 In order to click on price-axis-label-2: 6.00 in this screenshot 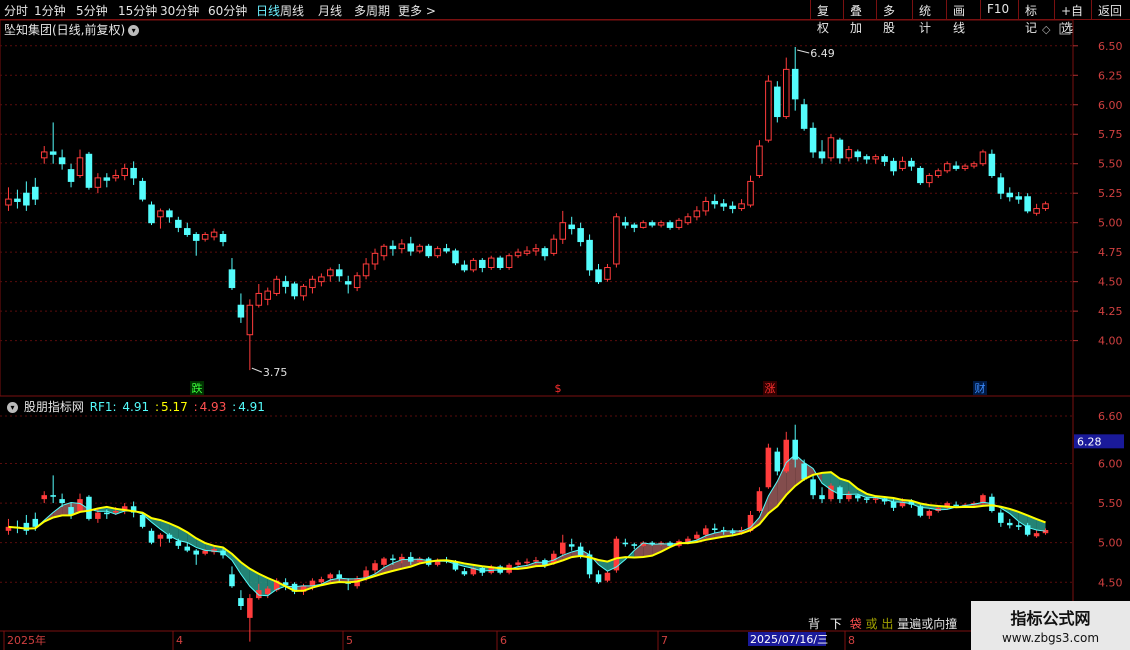, I will do `click(1110, 105)`.